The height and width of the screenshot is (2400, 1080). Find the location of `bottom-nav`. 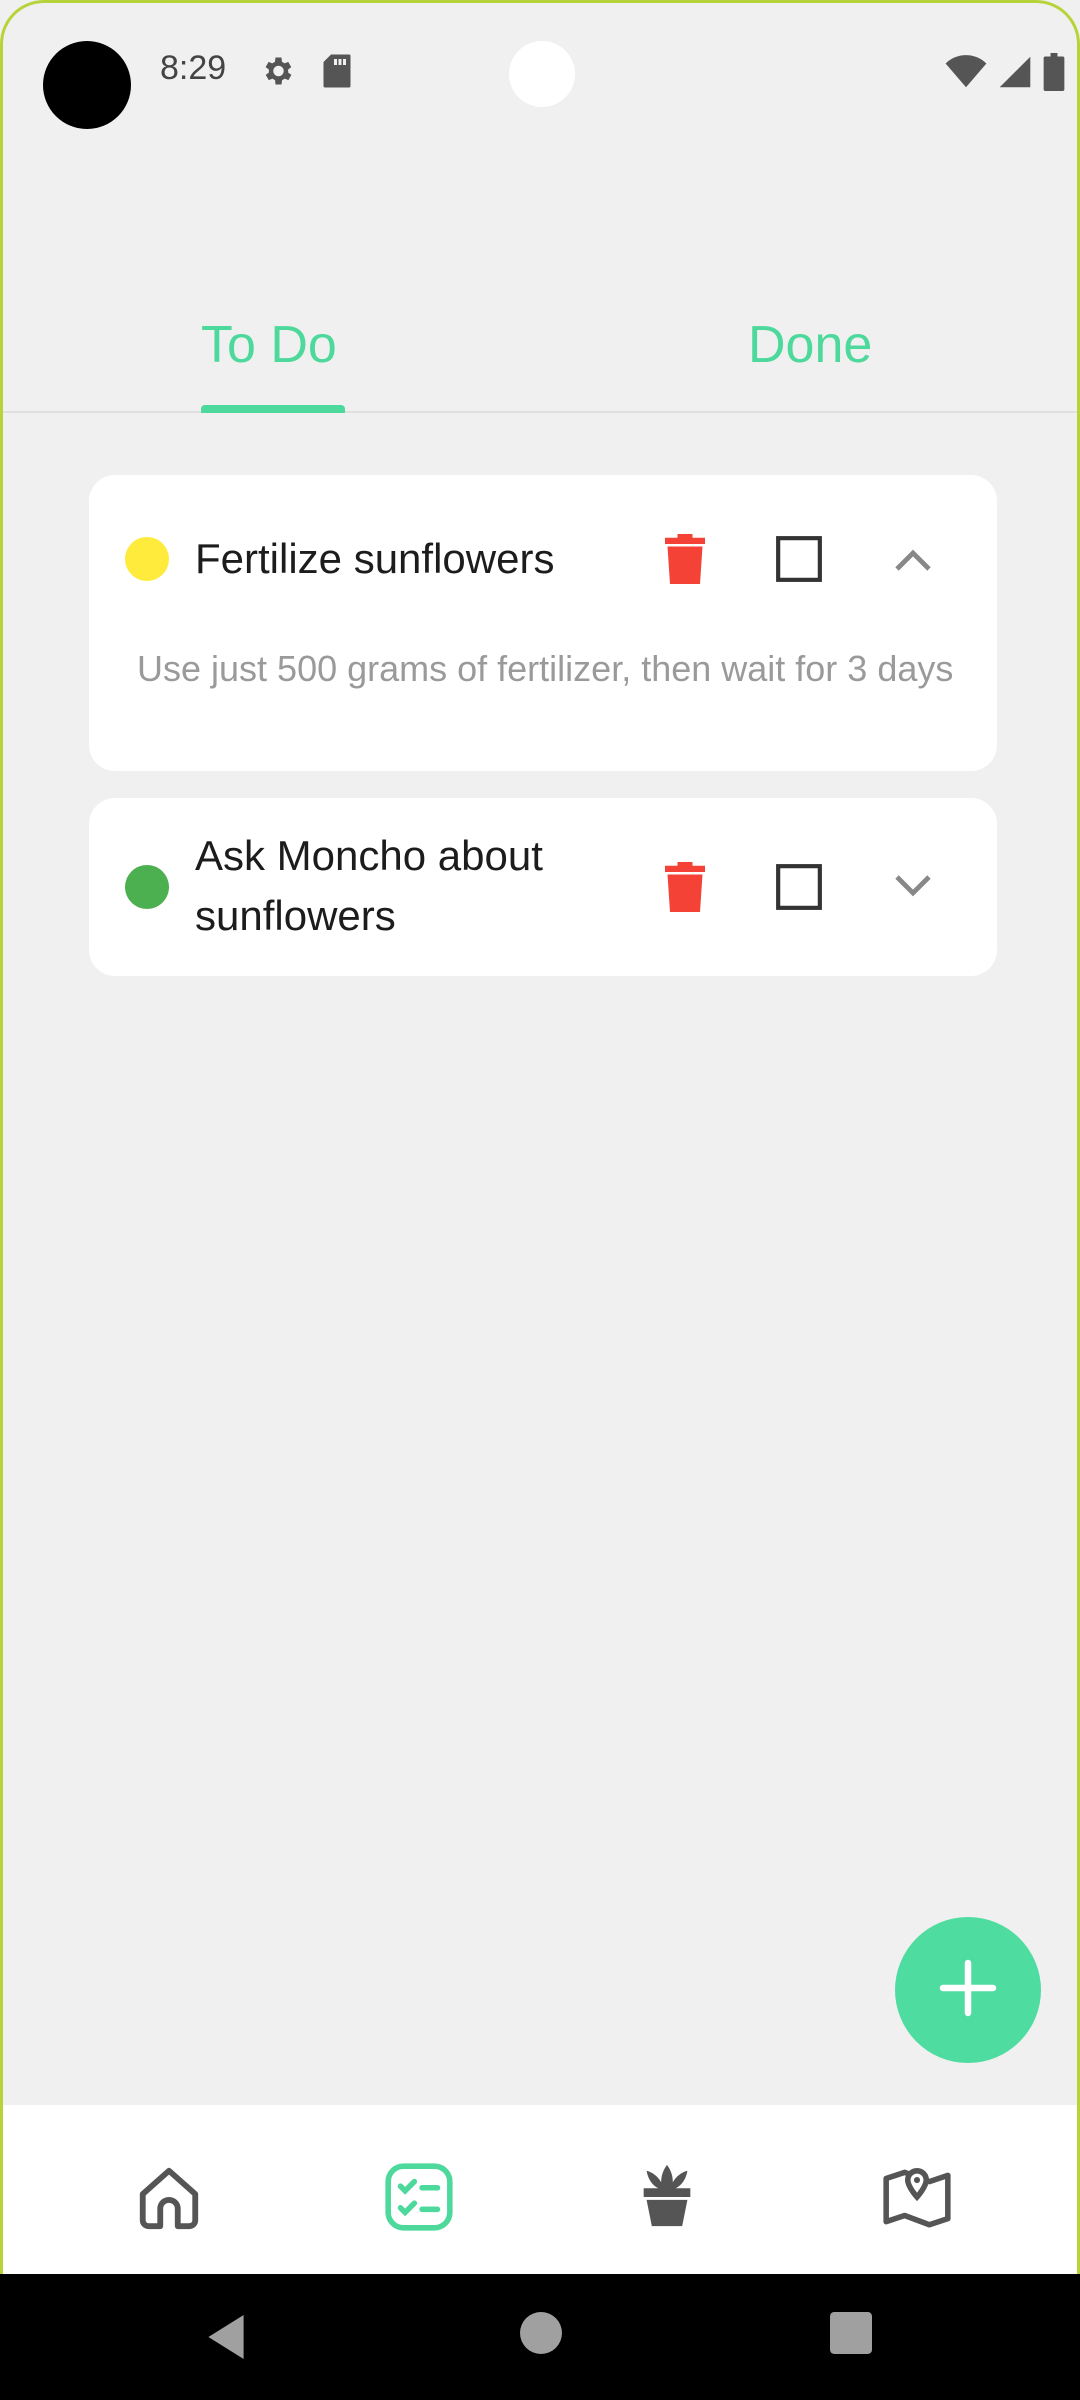

bottom-nav is located at coordinates (540, 2189).